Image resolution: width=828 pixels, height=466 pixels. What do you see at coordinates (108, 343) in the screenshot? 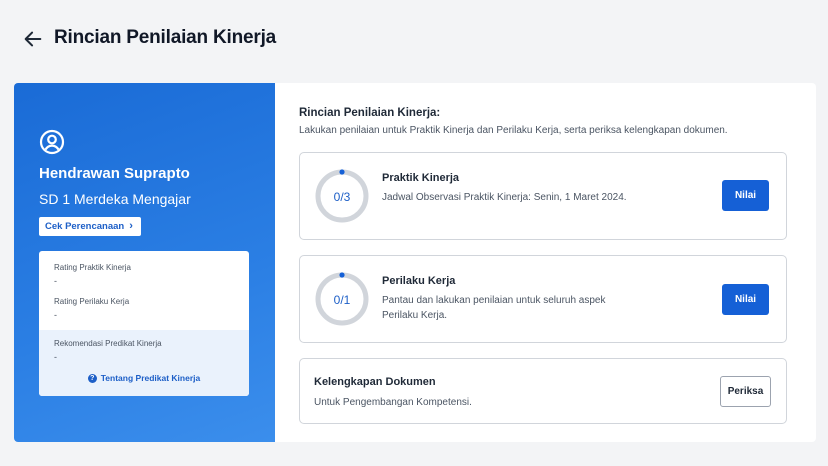
I see `recommendation-label: Rekomendasi Predikat Kinerja` at bounding box center [108, 343].